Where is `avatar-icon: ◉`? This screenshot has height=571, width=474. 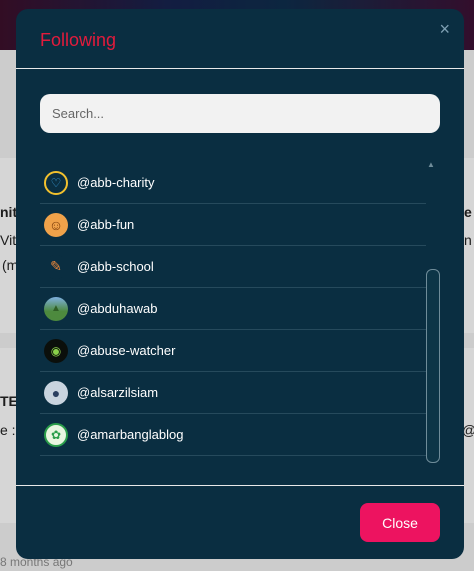 avatar-icon: ◉ is located at coordinates (56, 350).